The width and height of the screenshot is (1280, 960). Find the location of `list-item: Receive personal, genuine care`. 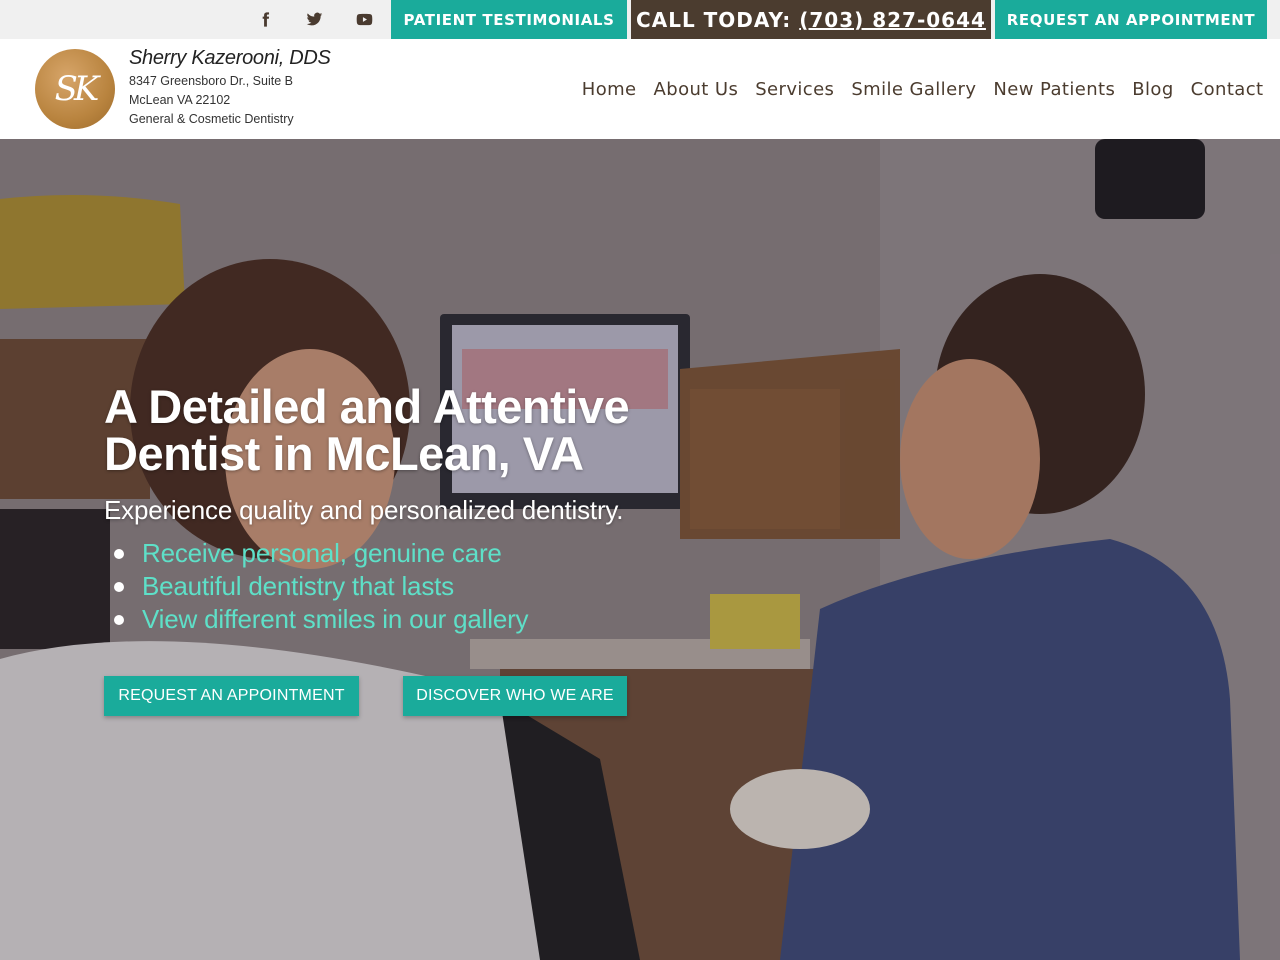

list-item: Receive personal, genuine care is located at coordinates (321, 553).